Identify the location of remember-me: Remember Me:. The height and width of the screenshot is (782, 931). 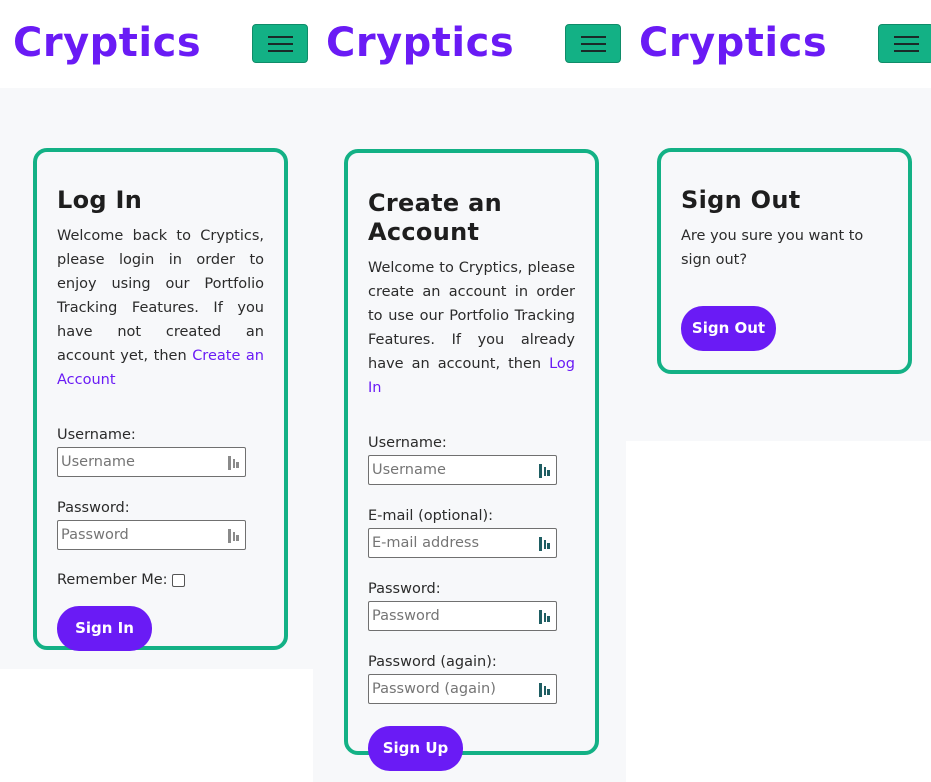
(160, 580).